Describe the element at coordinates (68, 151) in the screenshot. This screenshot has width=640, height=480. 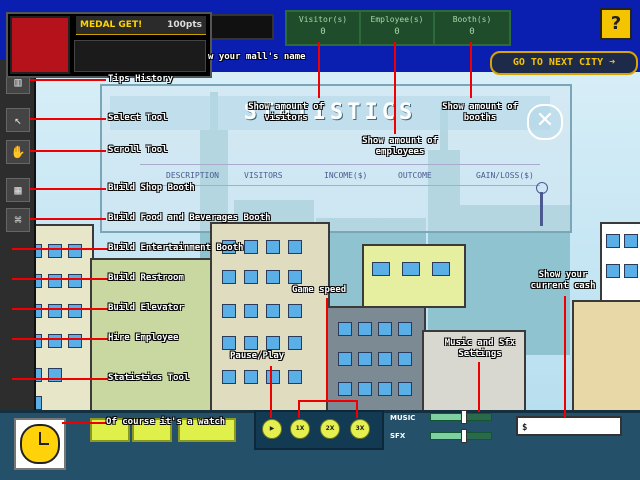
I see `annot-line-scroll` at that location.